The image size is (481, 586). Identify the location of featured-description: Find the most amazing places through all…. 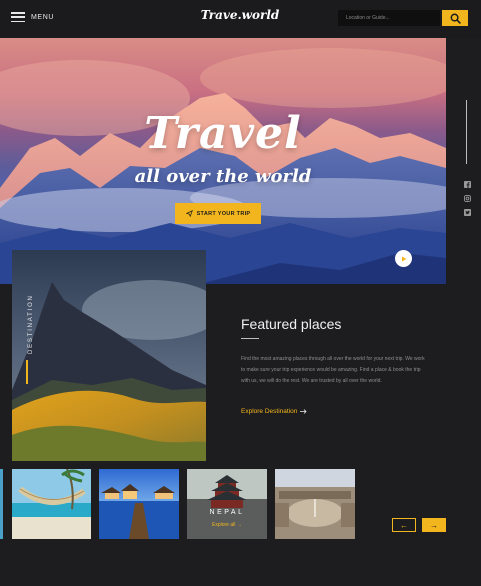
(333, 370).